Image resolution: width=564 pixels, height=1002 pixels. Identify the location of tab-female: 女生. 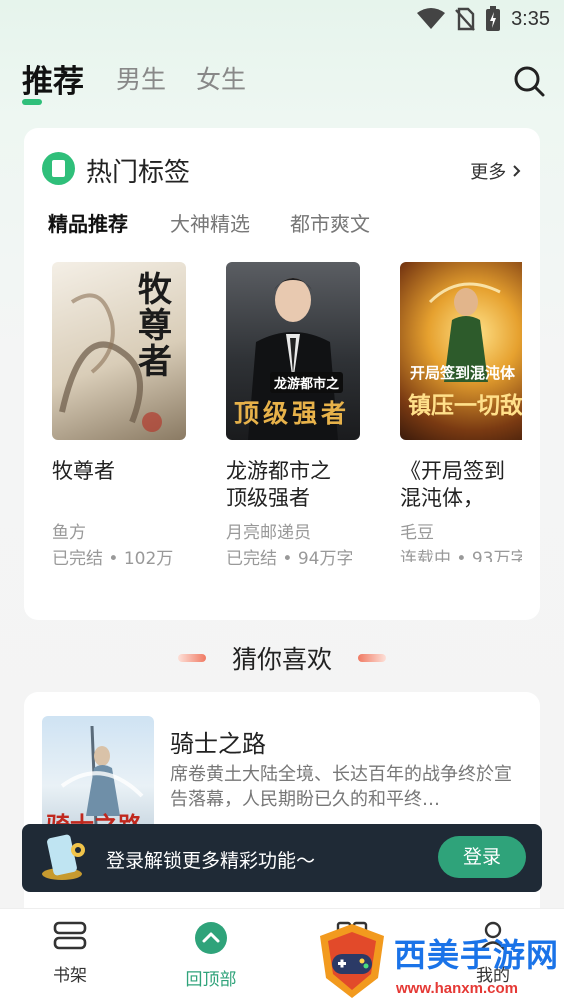
(221, 78).